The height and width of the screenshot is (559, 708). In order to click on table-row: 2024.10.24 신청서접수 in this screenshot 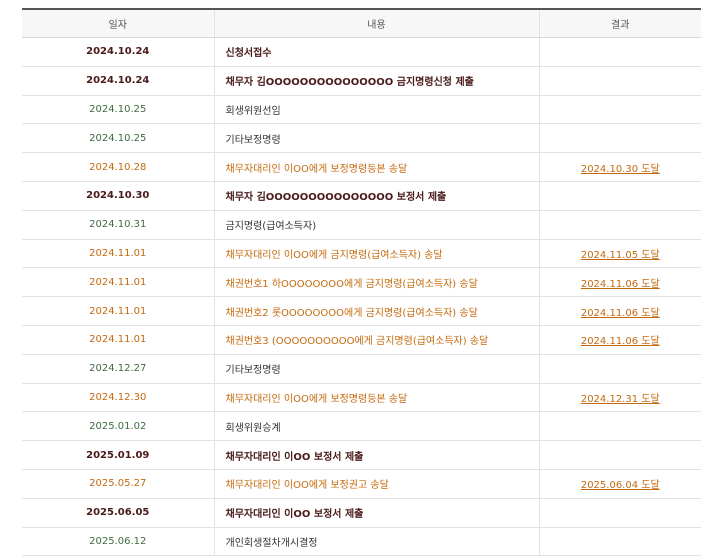, I will do `click(361, 52)`.